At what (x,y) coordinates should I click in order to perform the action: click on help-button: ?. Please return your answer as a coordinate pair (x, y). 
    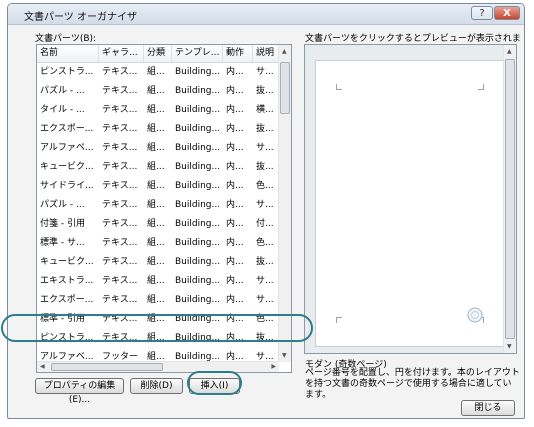
    Looking at the image, I should click on (482, 13).